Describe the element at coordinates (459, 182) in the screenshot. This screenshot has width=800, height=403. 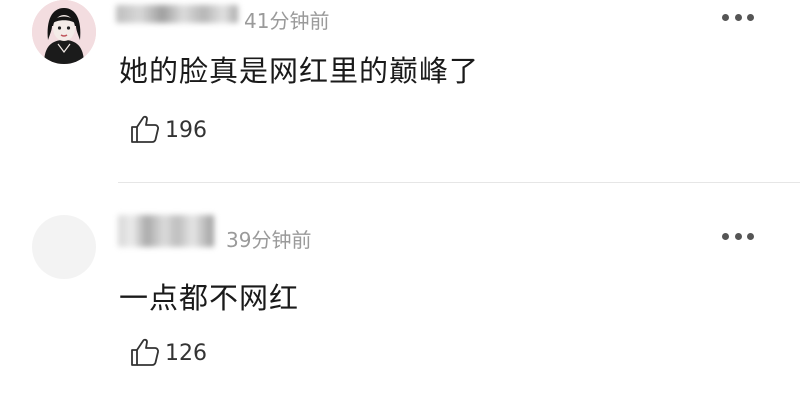
I see `divider` at that location.